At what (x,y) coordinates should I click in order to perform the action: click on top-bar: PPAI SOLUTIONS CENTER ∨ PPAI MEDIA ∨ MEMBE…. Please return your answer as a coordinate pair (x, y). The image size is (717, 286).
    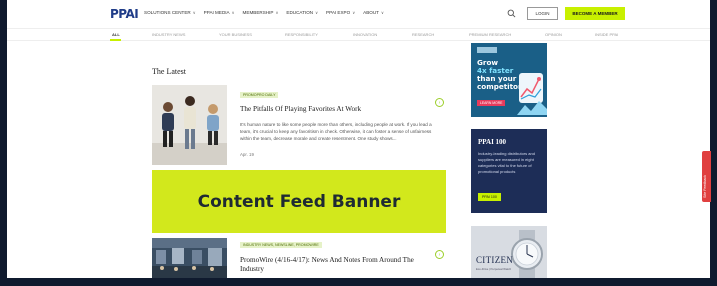
    Looking at the image, I should click on (358, 14).